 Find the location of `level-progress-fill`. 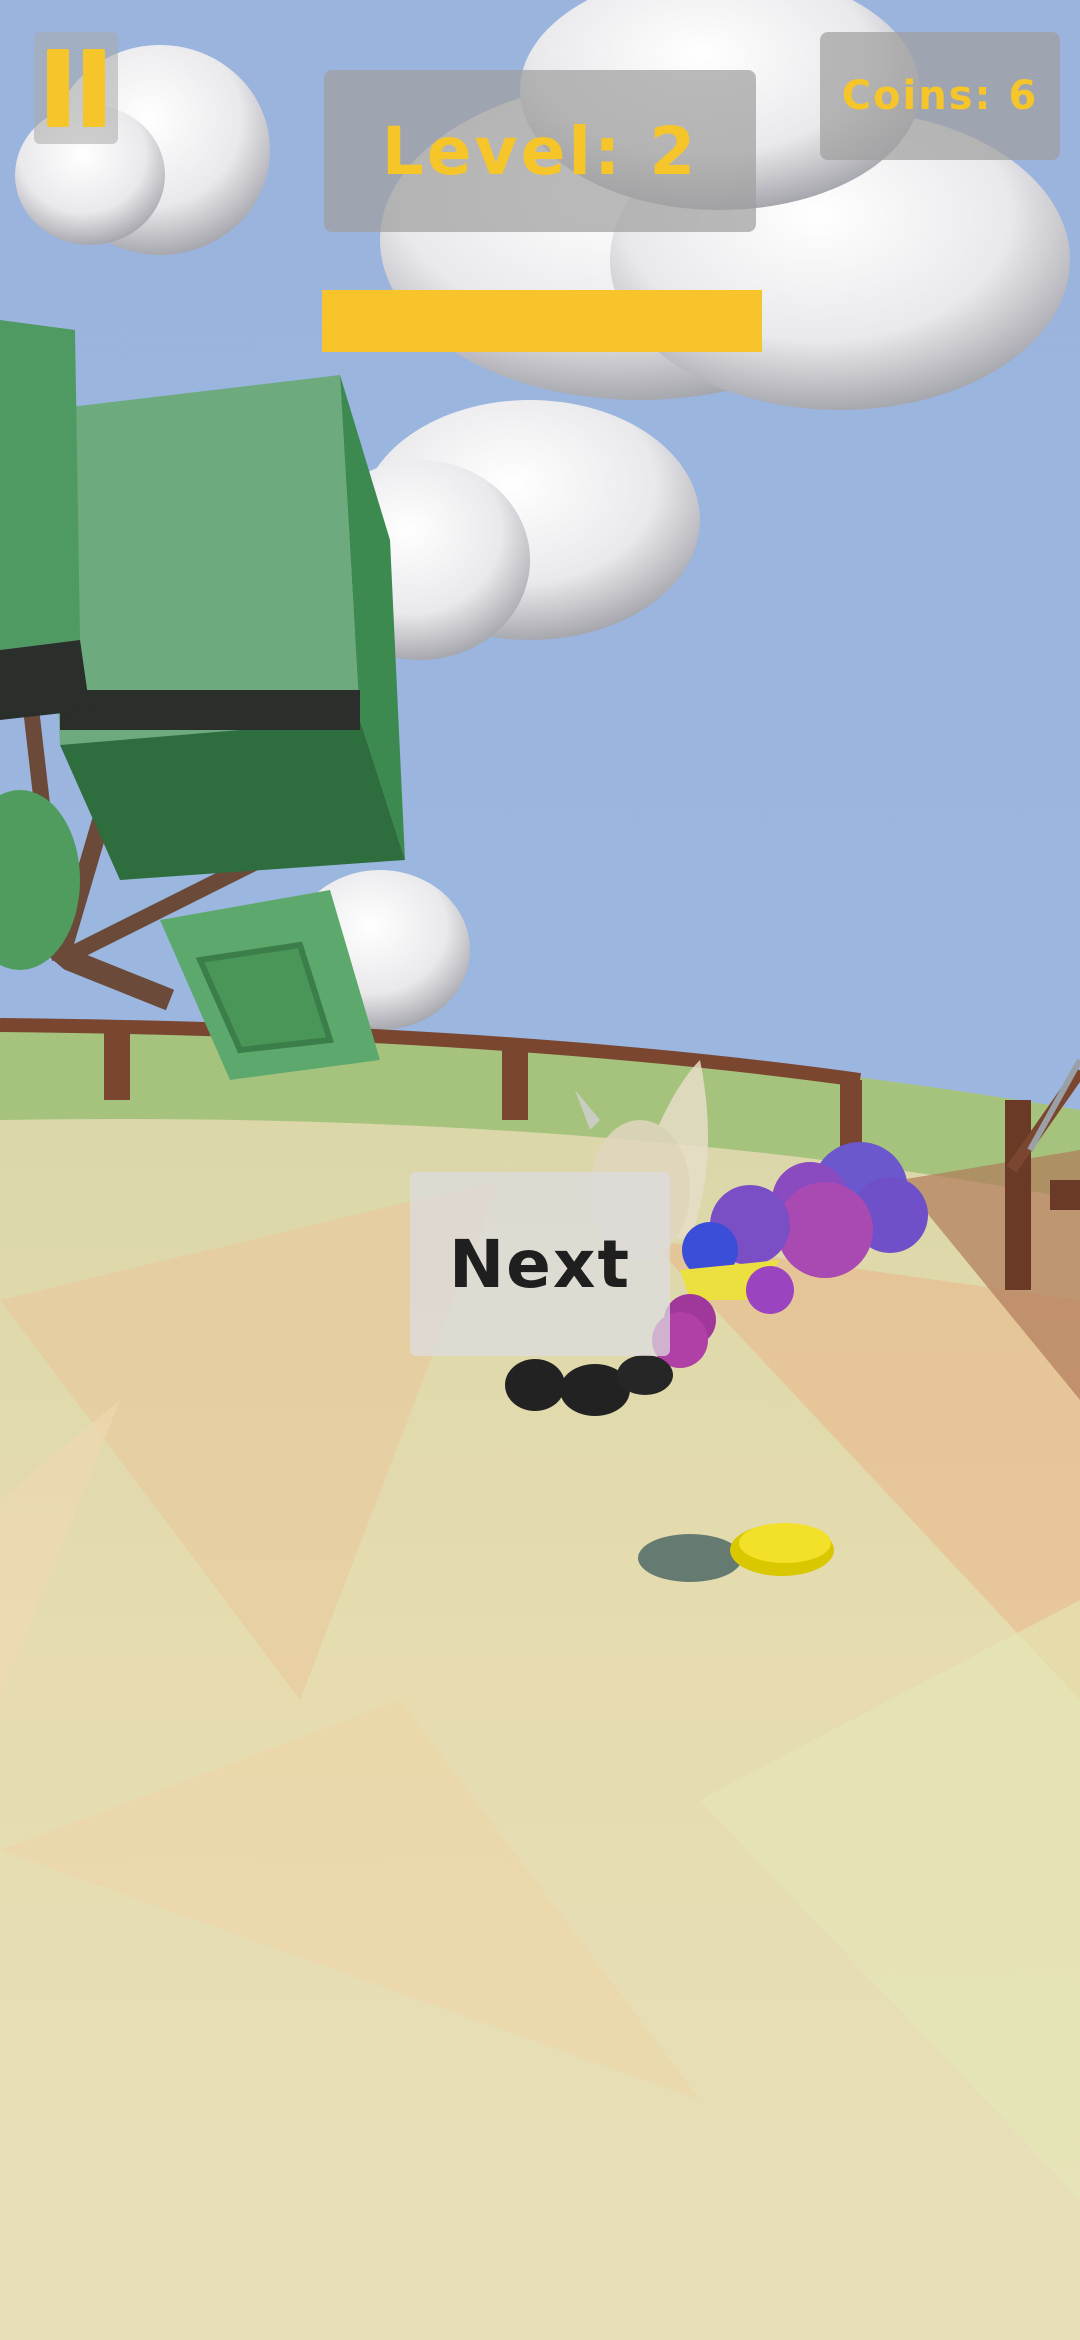

level-progress-fill is located at coordinates (542, 321).